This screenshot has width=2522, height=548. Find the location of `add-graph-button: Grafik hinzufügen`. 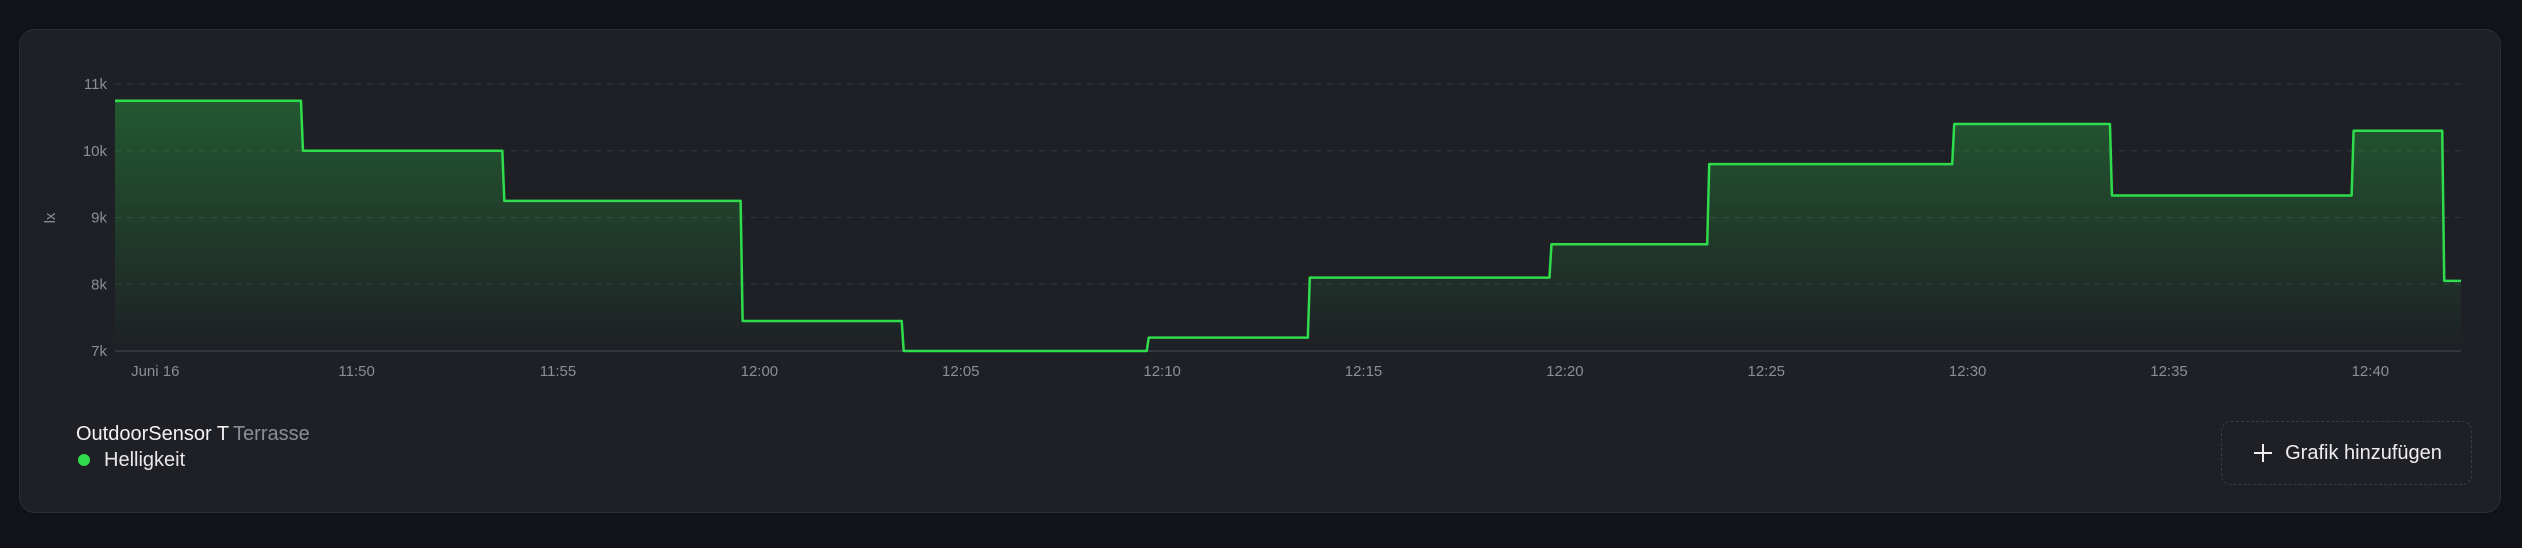

add-graph-button: Grafik hinzufügen is located at coordinates (2346, 453).